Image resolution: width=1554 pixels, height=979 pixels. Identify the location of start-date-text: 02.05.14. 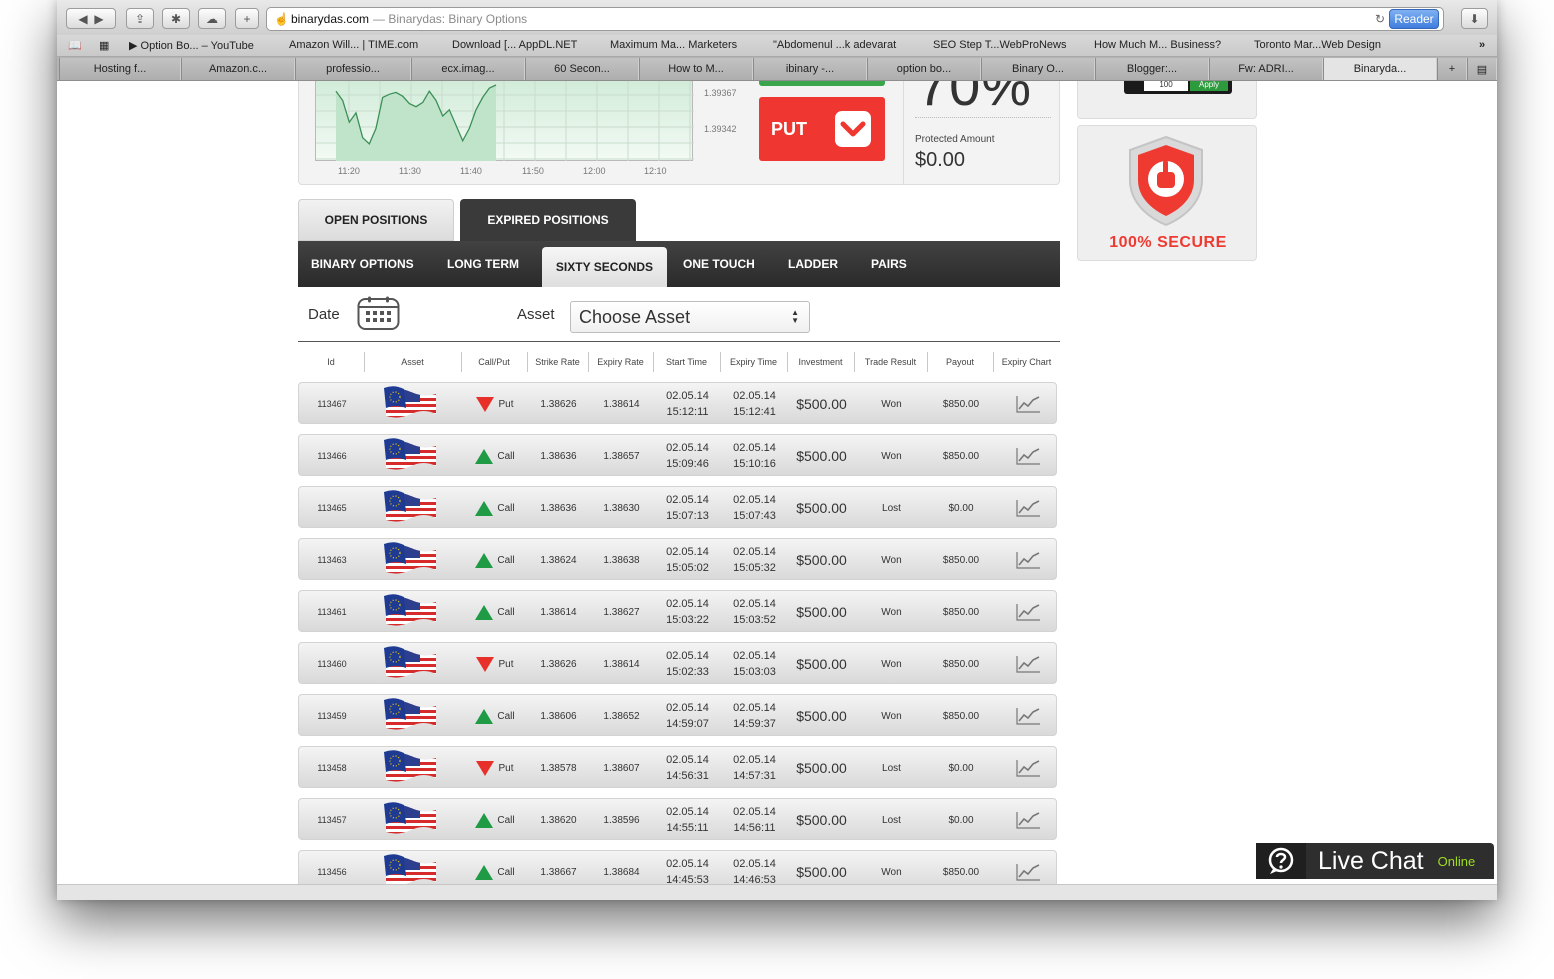
(687, 656).